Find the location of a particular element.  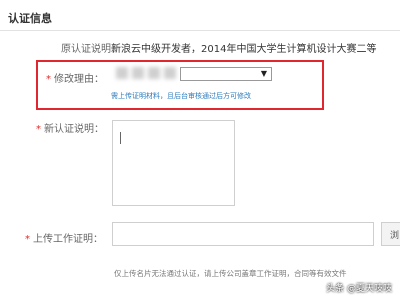

new-desc-label-text: 新认证说明： is located at coordinates (74, 129).